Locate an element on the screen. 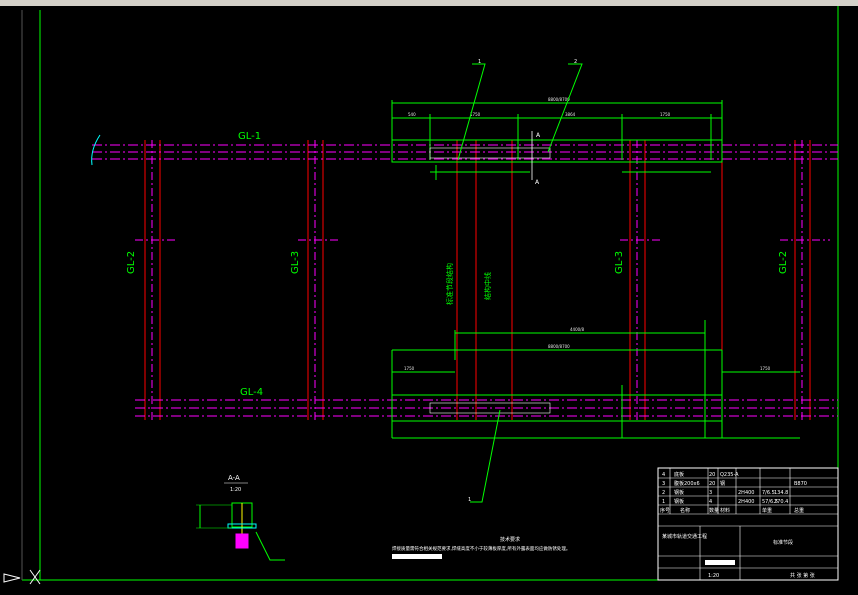 This screenshot has width=858, height=595. tb-r1-qty: 20 is located at coordinates (712, 475).